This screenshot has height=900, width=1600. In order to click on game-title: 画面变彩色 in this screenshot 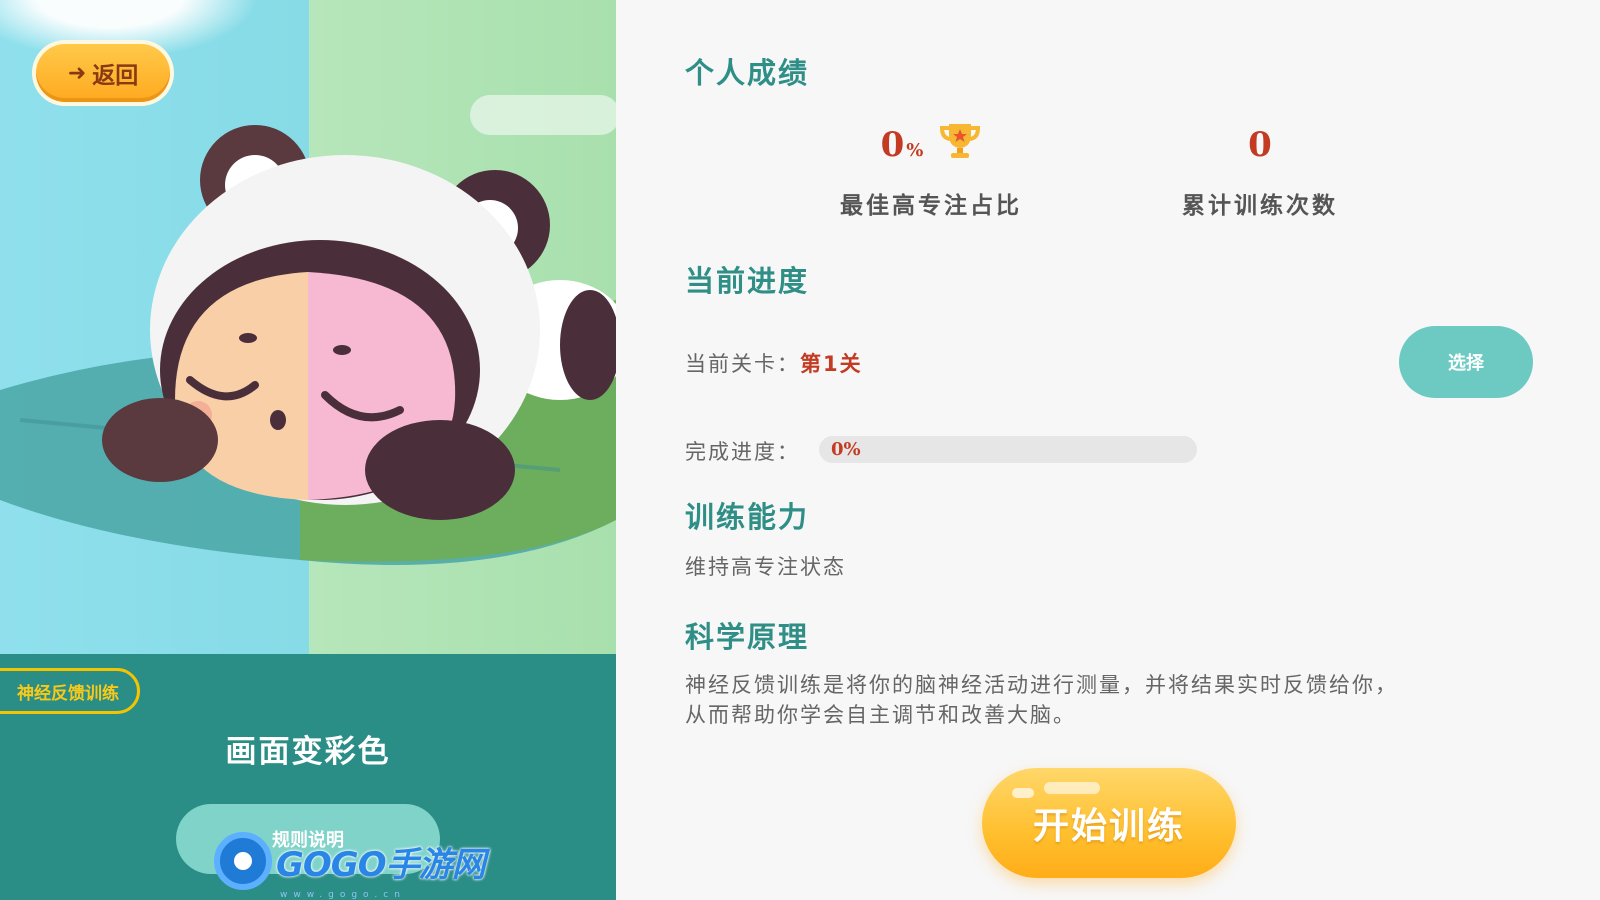, I will do `click(308, 752)`.